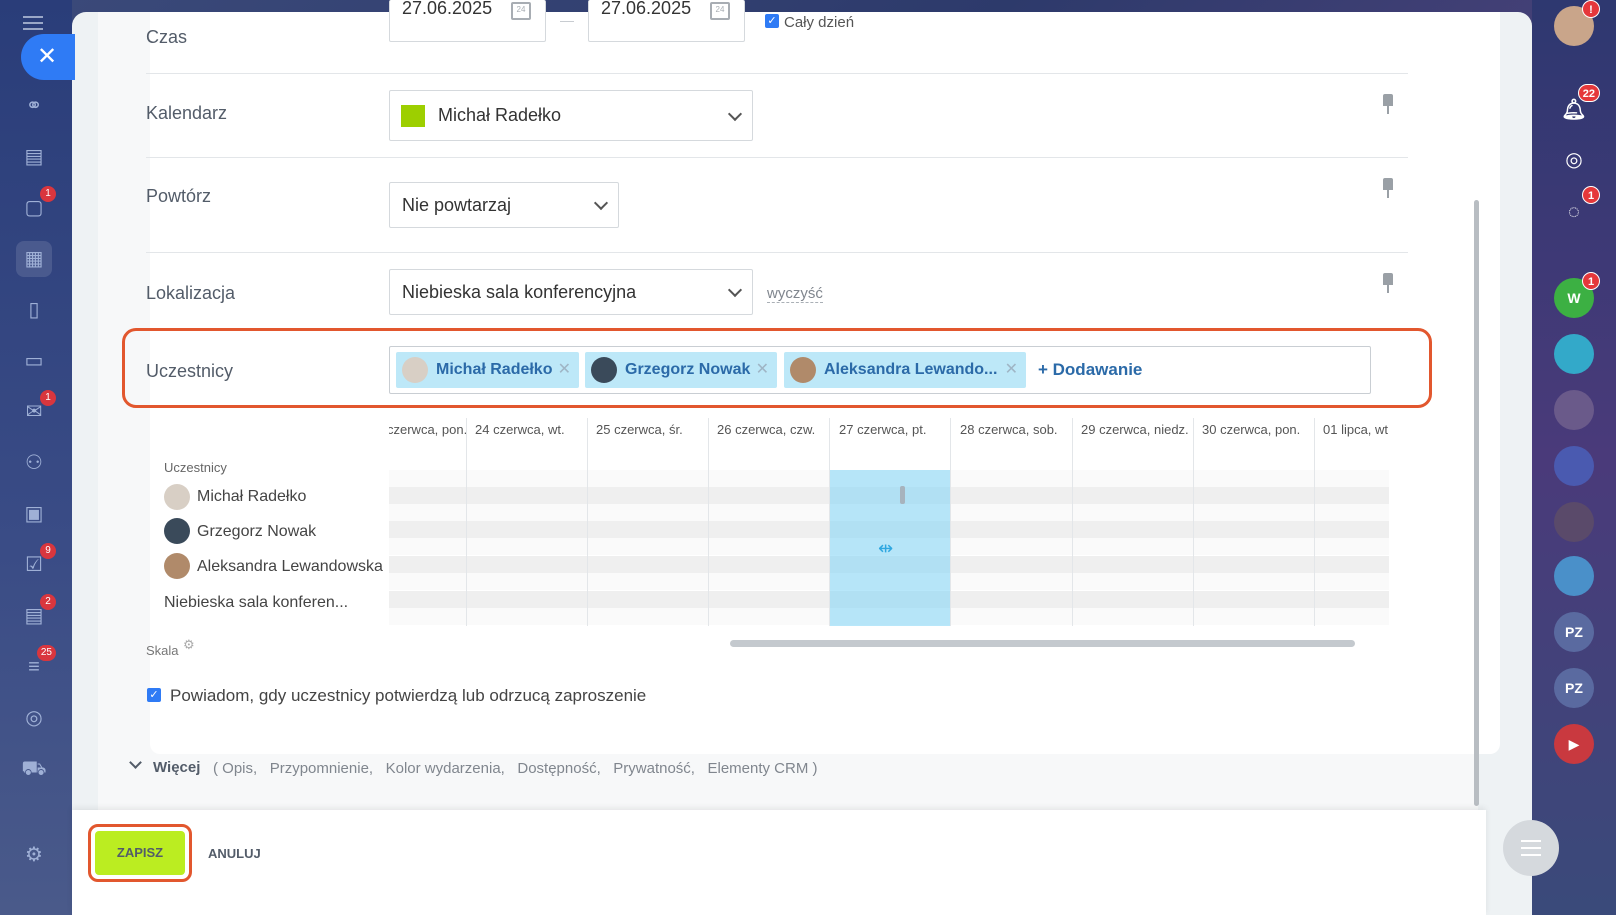  Describe the element at coordinates (33, 23) in the screenshot. I see `menu-icon` at that location.